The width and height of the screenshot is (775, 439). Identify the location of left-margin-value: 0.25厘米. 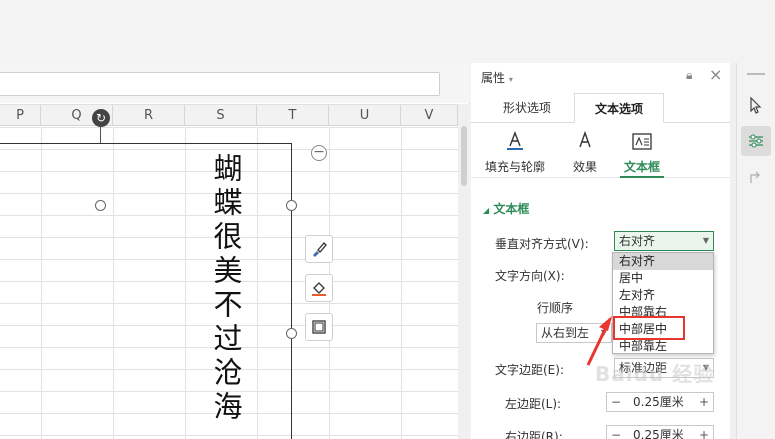
(658, 402).